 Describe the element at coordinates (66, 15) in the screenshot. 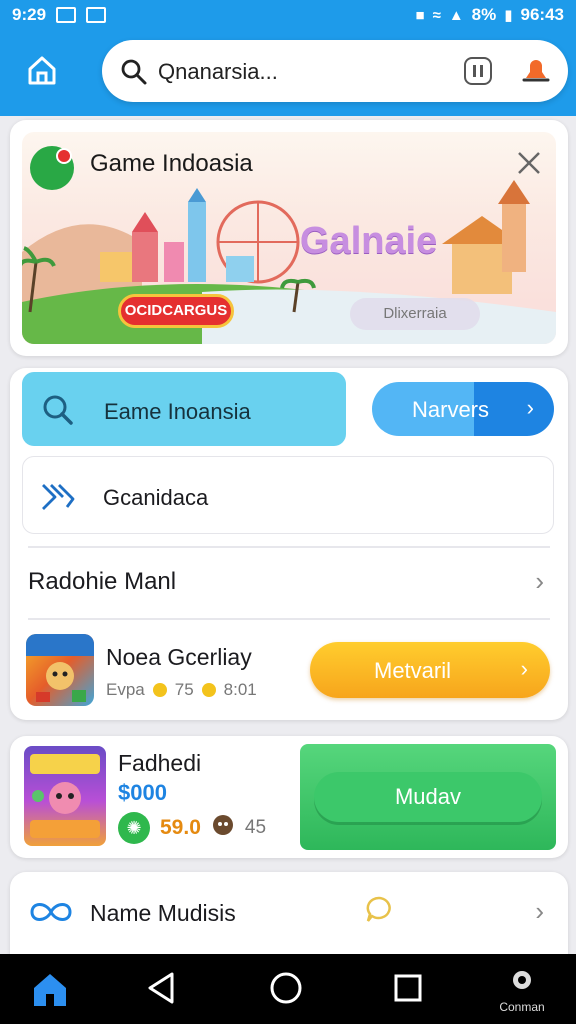

I see `image-icon` at that location.